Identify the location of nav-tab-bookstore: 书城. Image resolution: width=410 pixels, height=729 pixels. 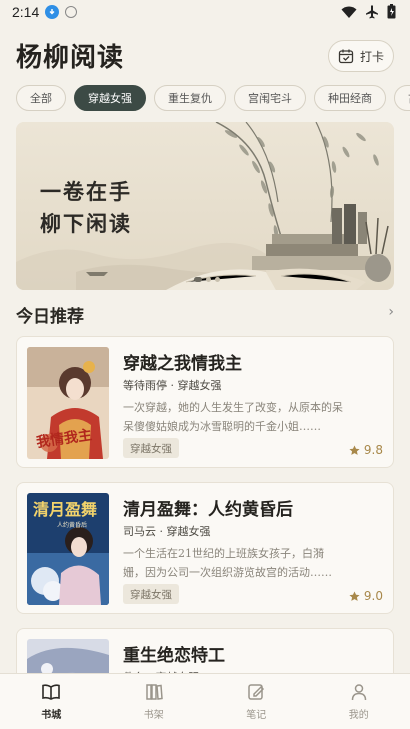
(51, 701).